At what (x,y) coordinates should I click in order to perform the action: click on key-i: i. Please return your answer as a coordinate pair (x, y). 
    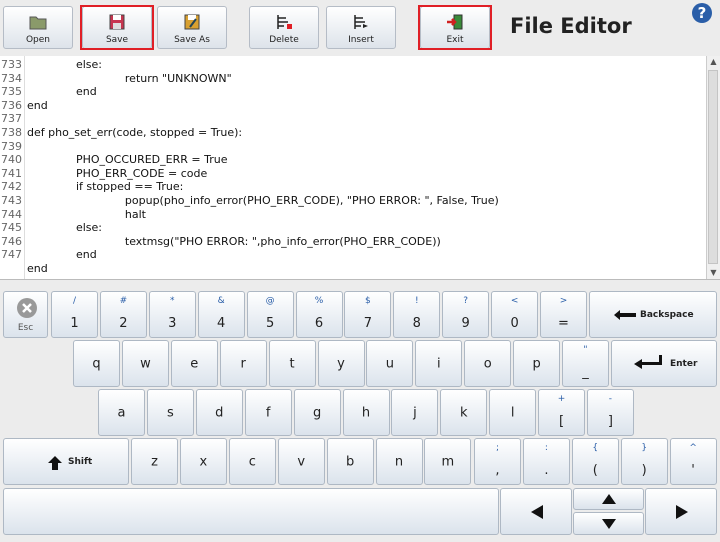
    Looking at the image, I should click on (439, 363).